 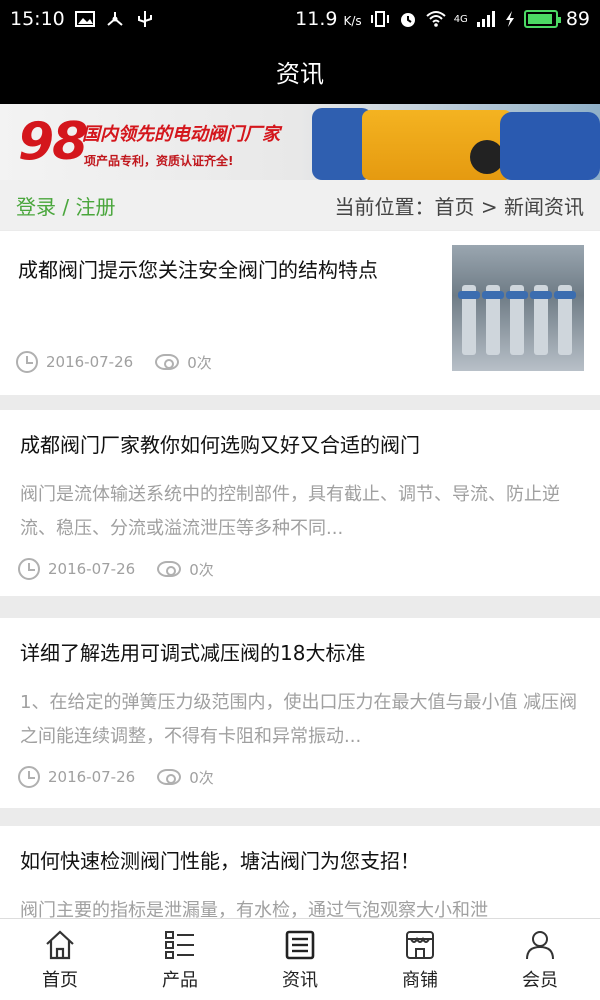 What do you see at coordinates (485, 19) in the screenshot?
I see `signal-icon` at bounding box center [485, 19].